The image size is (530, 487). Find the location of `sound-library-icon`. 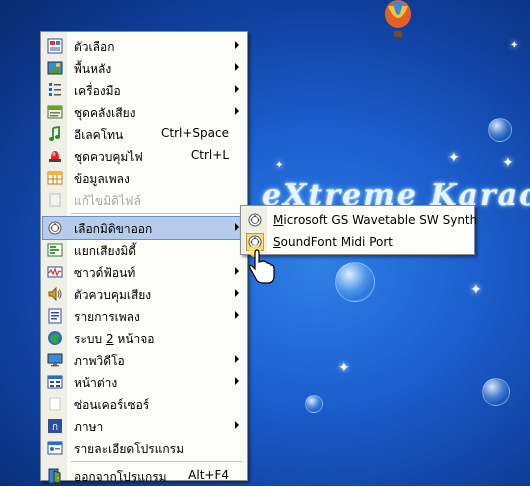

sound-library-icon is located at coordinates (55, 112).